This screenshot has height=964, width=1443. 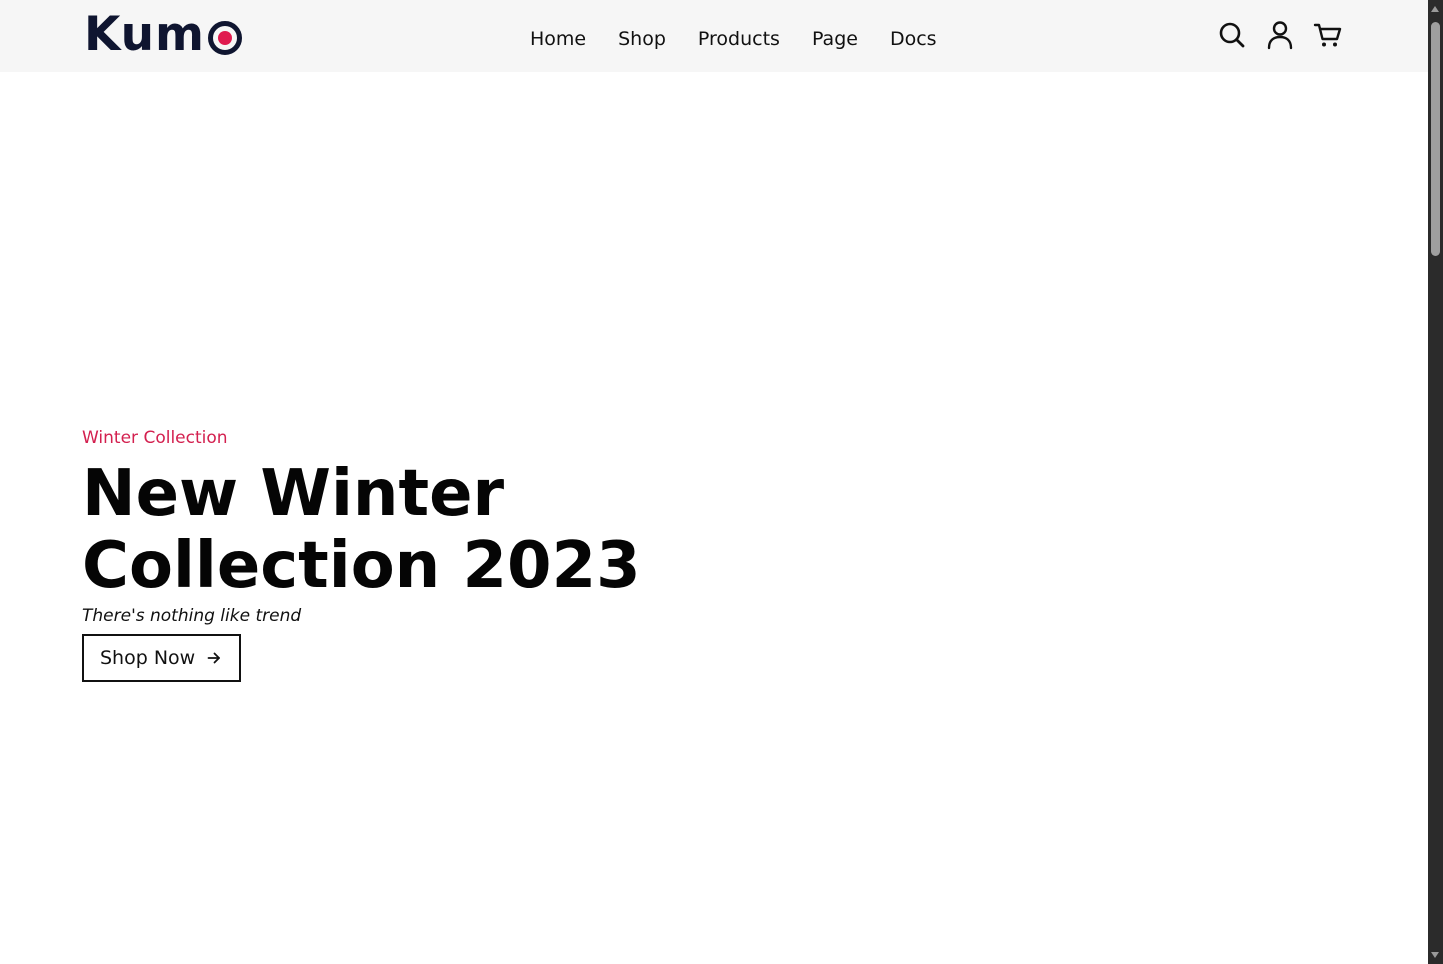 What do you see at coordinates (558, 39) in the screenshot?
I see `nav-item-home: Home` at bounding box center [558, 39].